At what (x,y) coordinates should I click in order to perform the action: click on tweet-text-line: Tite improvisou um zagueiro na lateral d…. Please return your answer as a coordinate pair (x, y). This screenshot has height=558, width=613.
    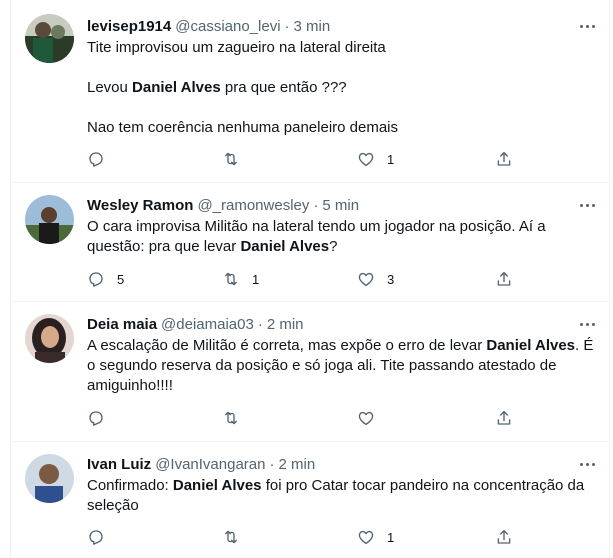
    Looking at the image, I should click on (342, 48).